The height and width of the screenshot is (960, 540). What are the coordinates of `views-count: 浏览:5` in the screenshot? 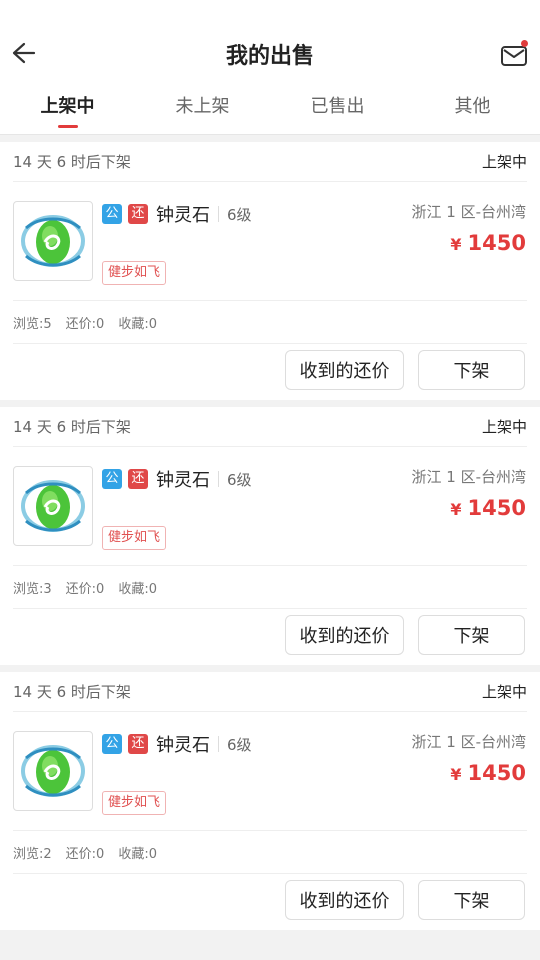 It's located at (32, 324).